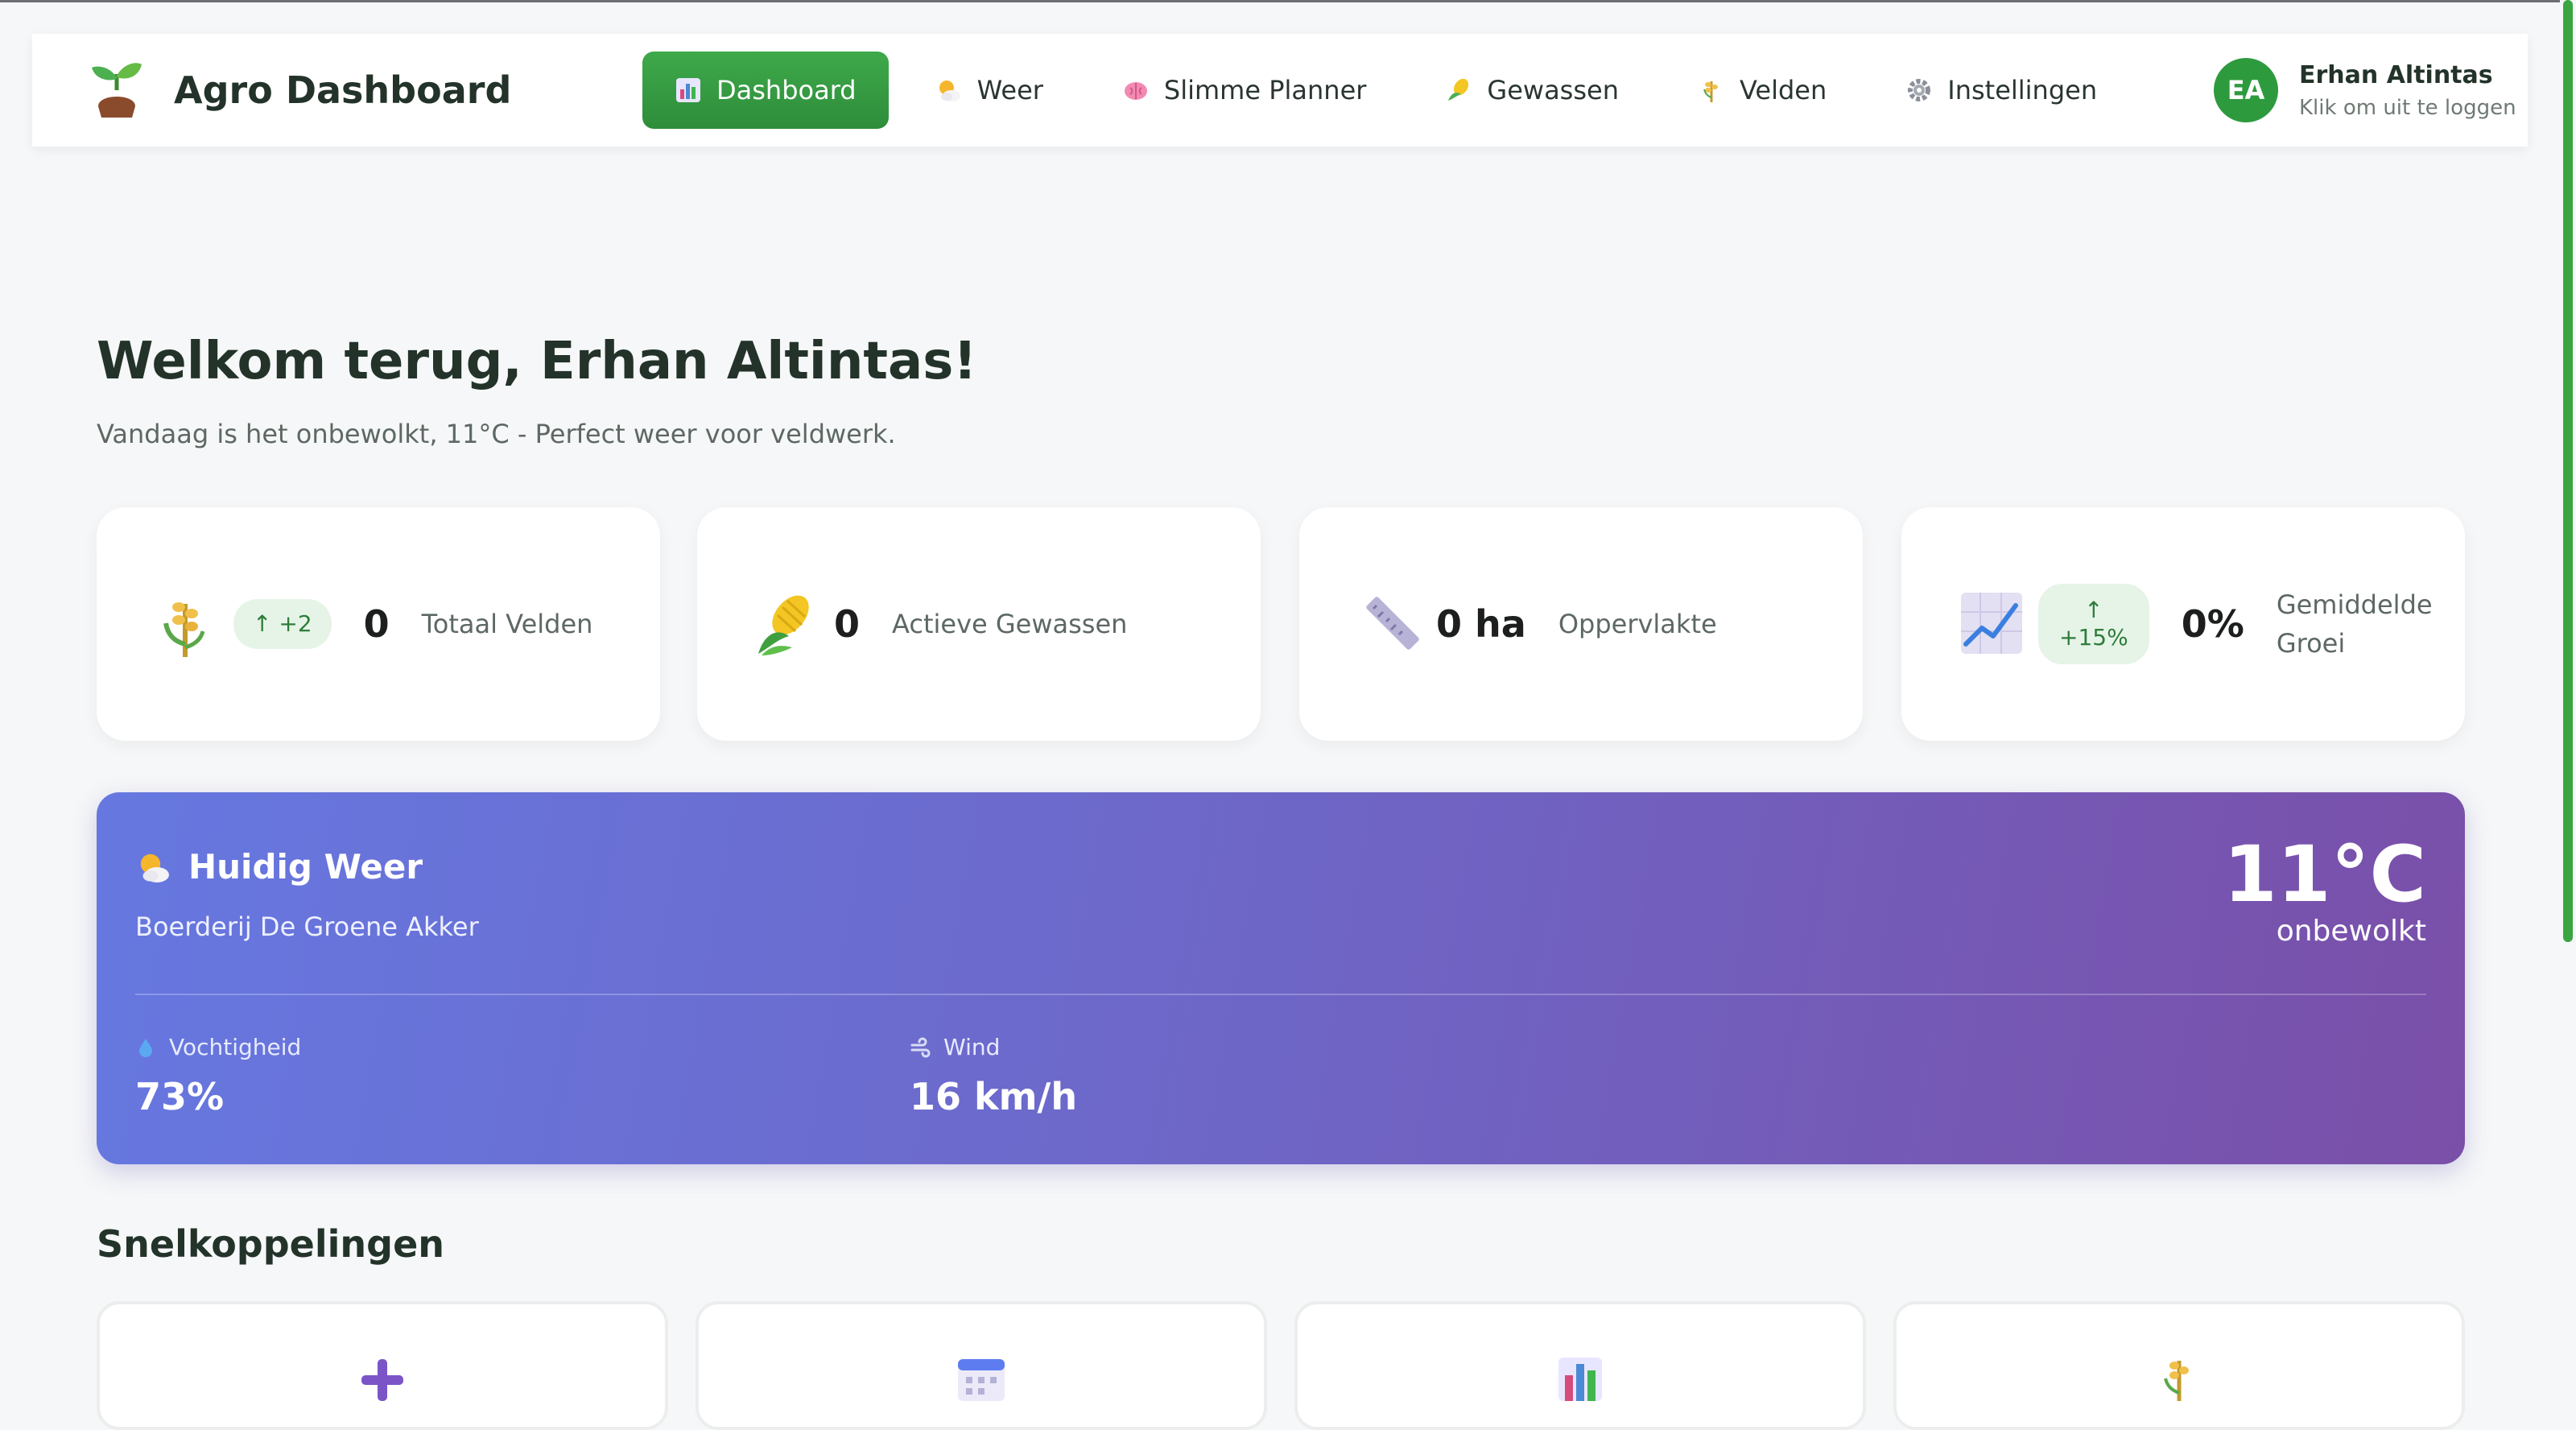 The image size is (2576, 1430). What do you see at coordinates (1990, 624) in the screenshot?
I see `trend-chart-icon` at bounding box center [1990, 624].